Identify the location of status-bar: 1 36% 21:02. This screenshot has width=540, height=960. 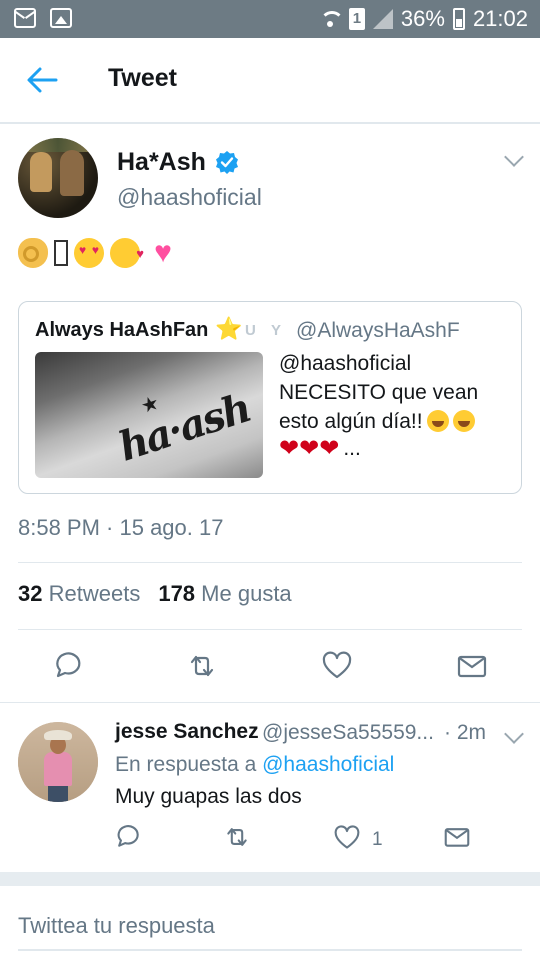
(270, 19).